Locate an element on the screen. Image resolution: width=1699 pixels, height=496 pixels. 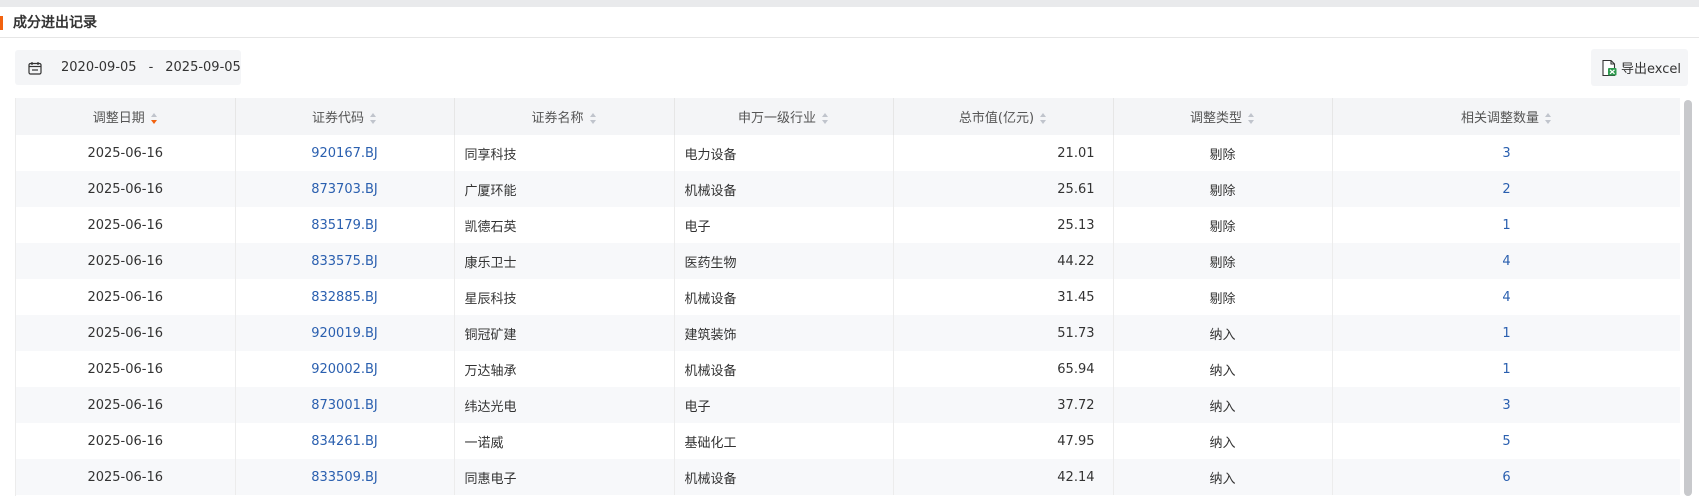
section-title: 成分进出记录 is located at coordinates (55, 23).